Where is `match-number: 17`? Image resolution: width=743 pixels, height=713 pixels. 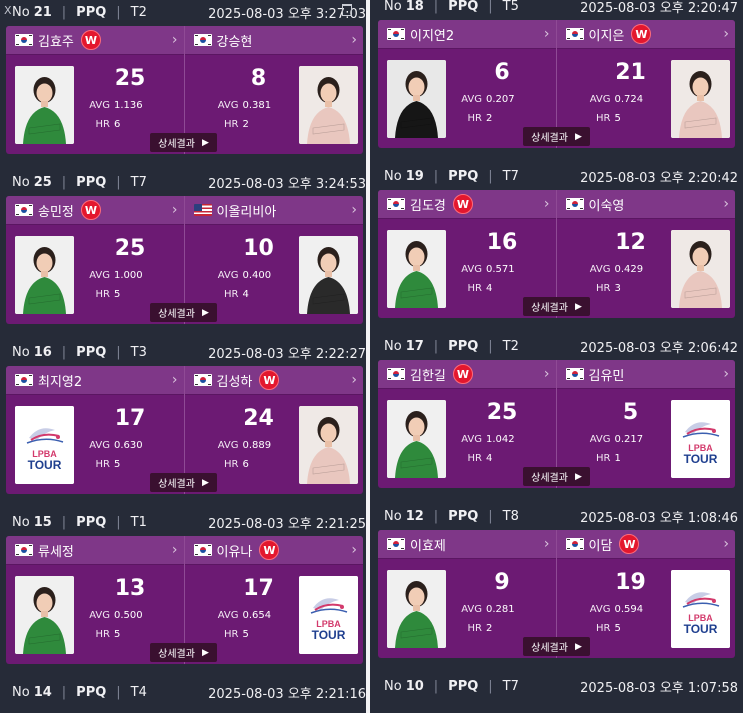 match-number: 17 is located at coordinates (414, 346).